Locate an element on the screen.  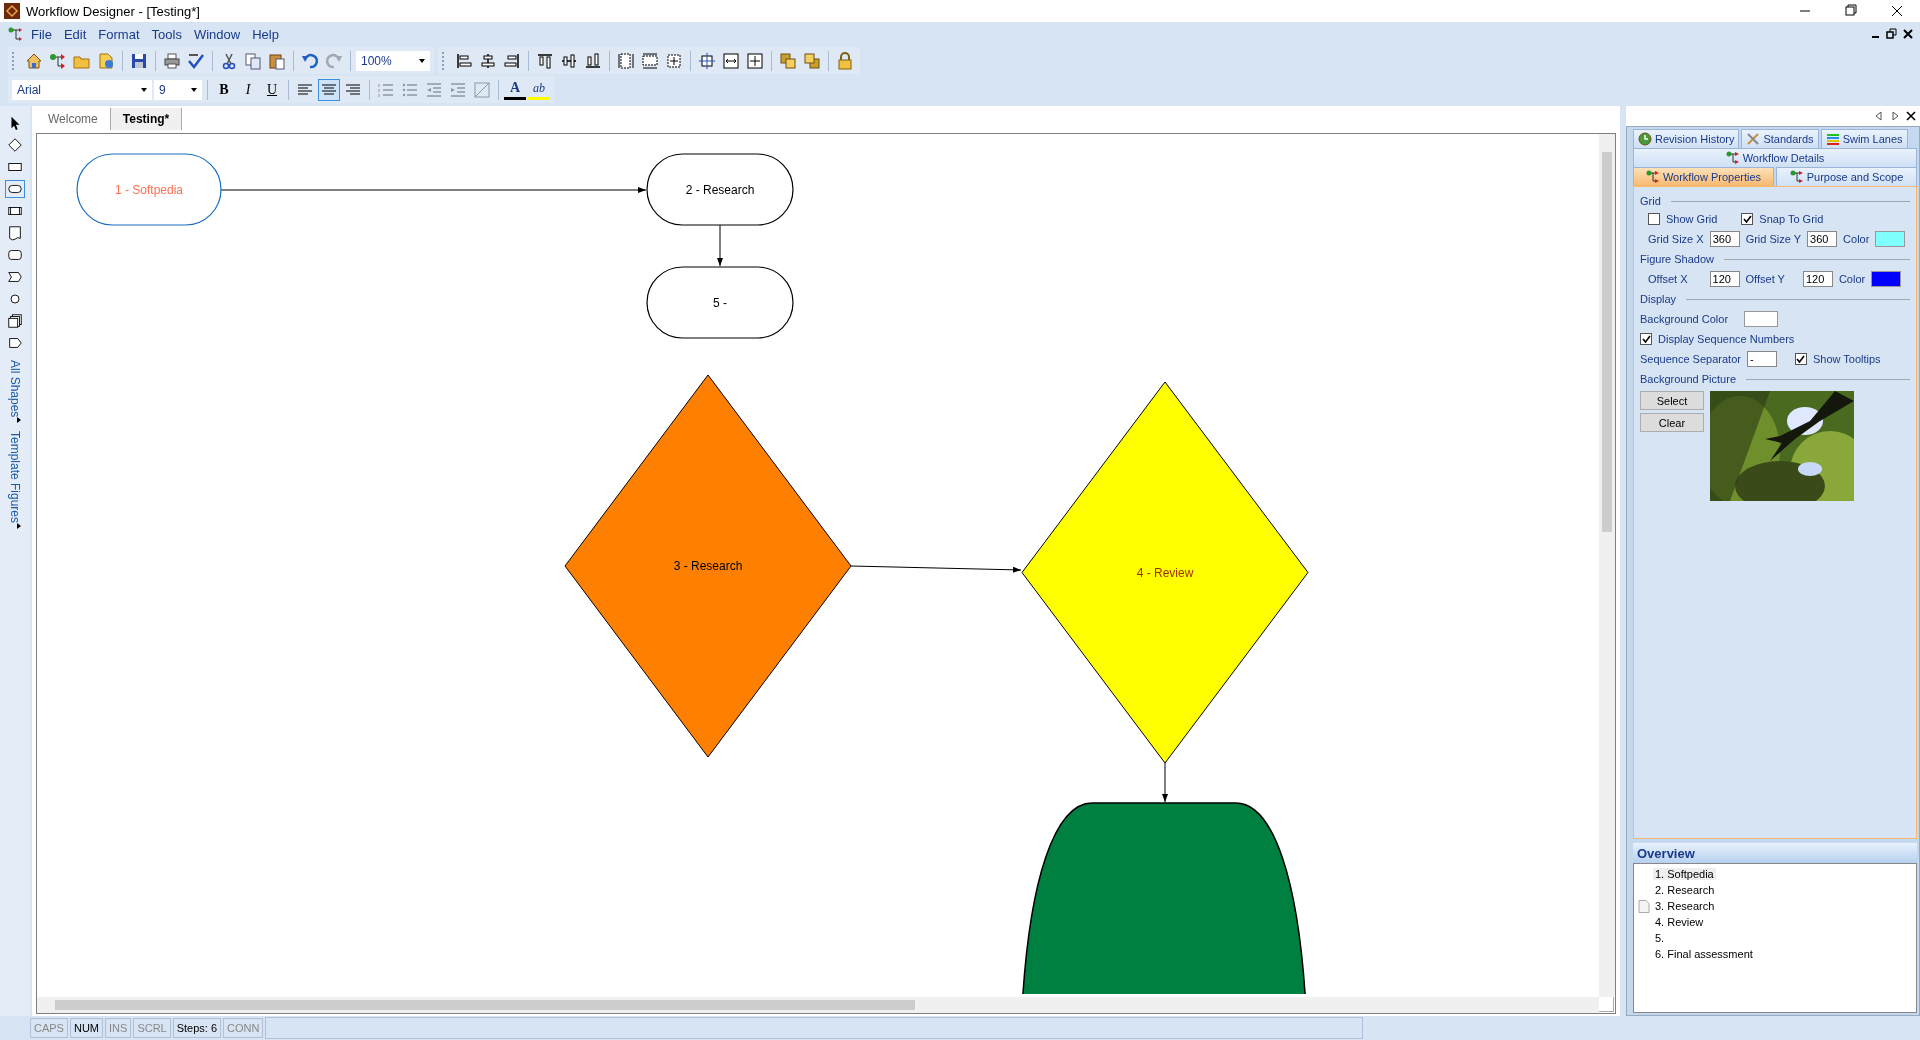
checkbox-label: Show Grid is located at coordinates (1692, 219).